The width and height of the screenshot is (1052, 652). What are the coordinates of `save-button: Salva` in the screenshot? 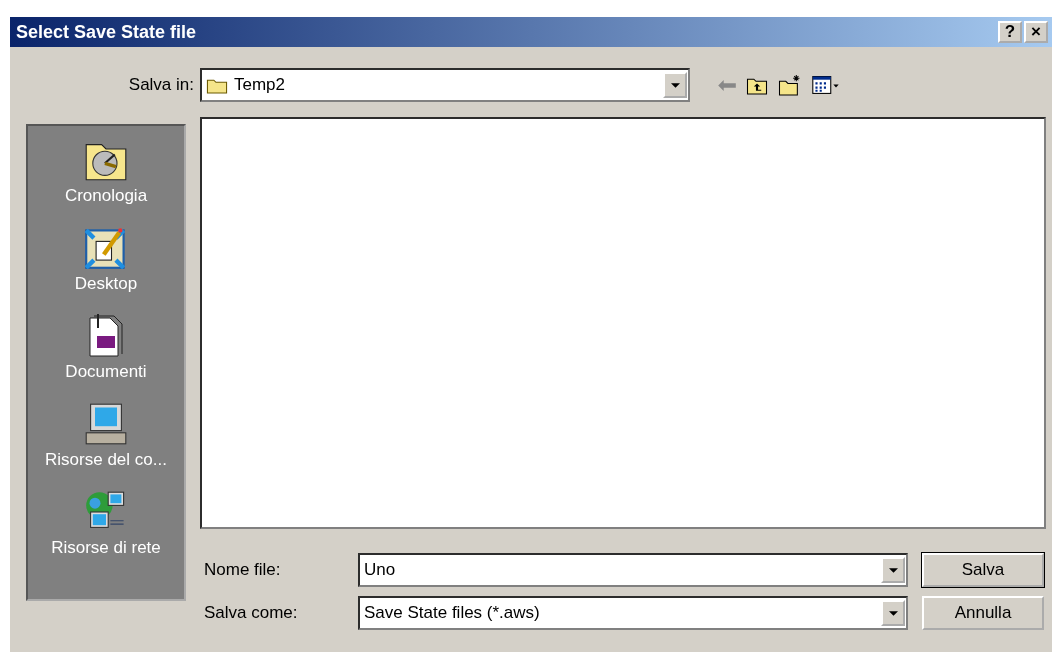 It's located at (983, 570).